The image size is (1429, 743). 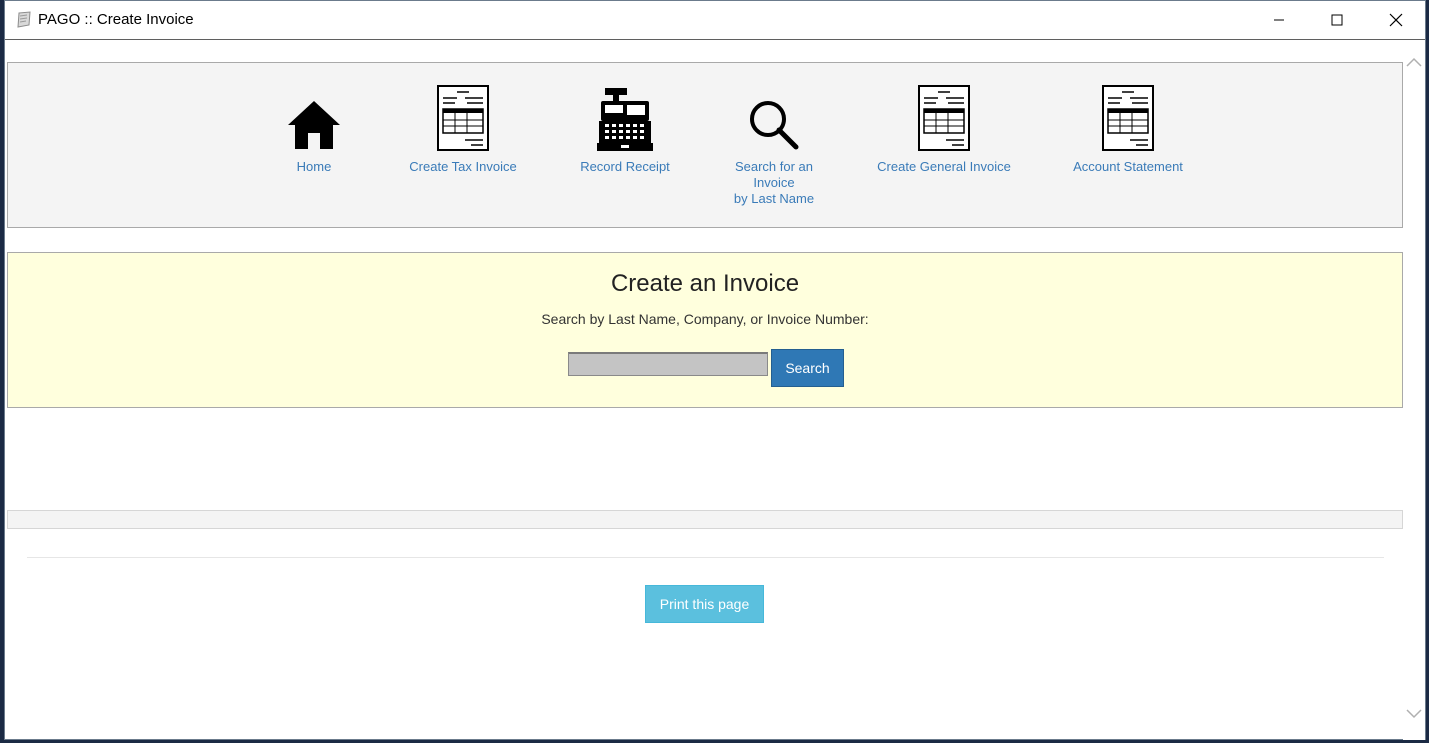 I want to click on divider, so click(x=705, y=557).